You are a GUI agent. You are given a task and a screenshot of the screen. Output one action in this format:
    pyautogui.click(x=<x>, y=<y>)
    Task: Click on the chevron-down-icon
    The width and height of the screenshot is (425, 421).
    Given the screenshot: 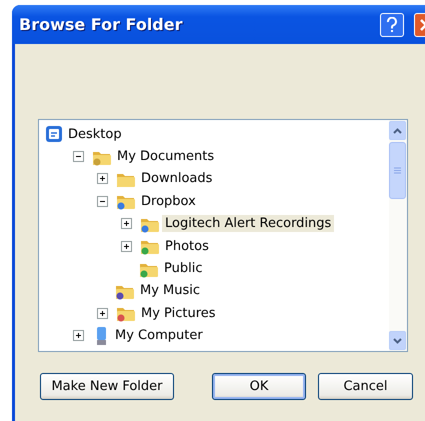 What is the action you would take?
    pyautogui.click(x=397, y=341)
    